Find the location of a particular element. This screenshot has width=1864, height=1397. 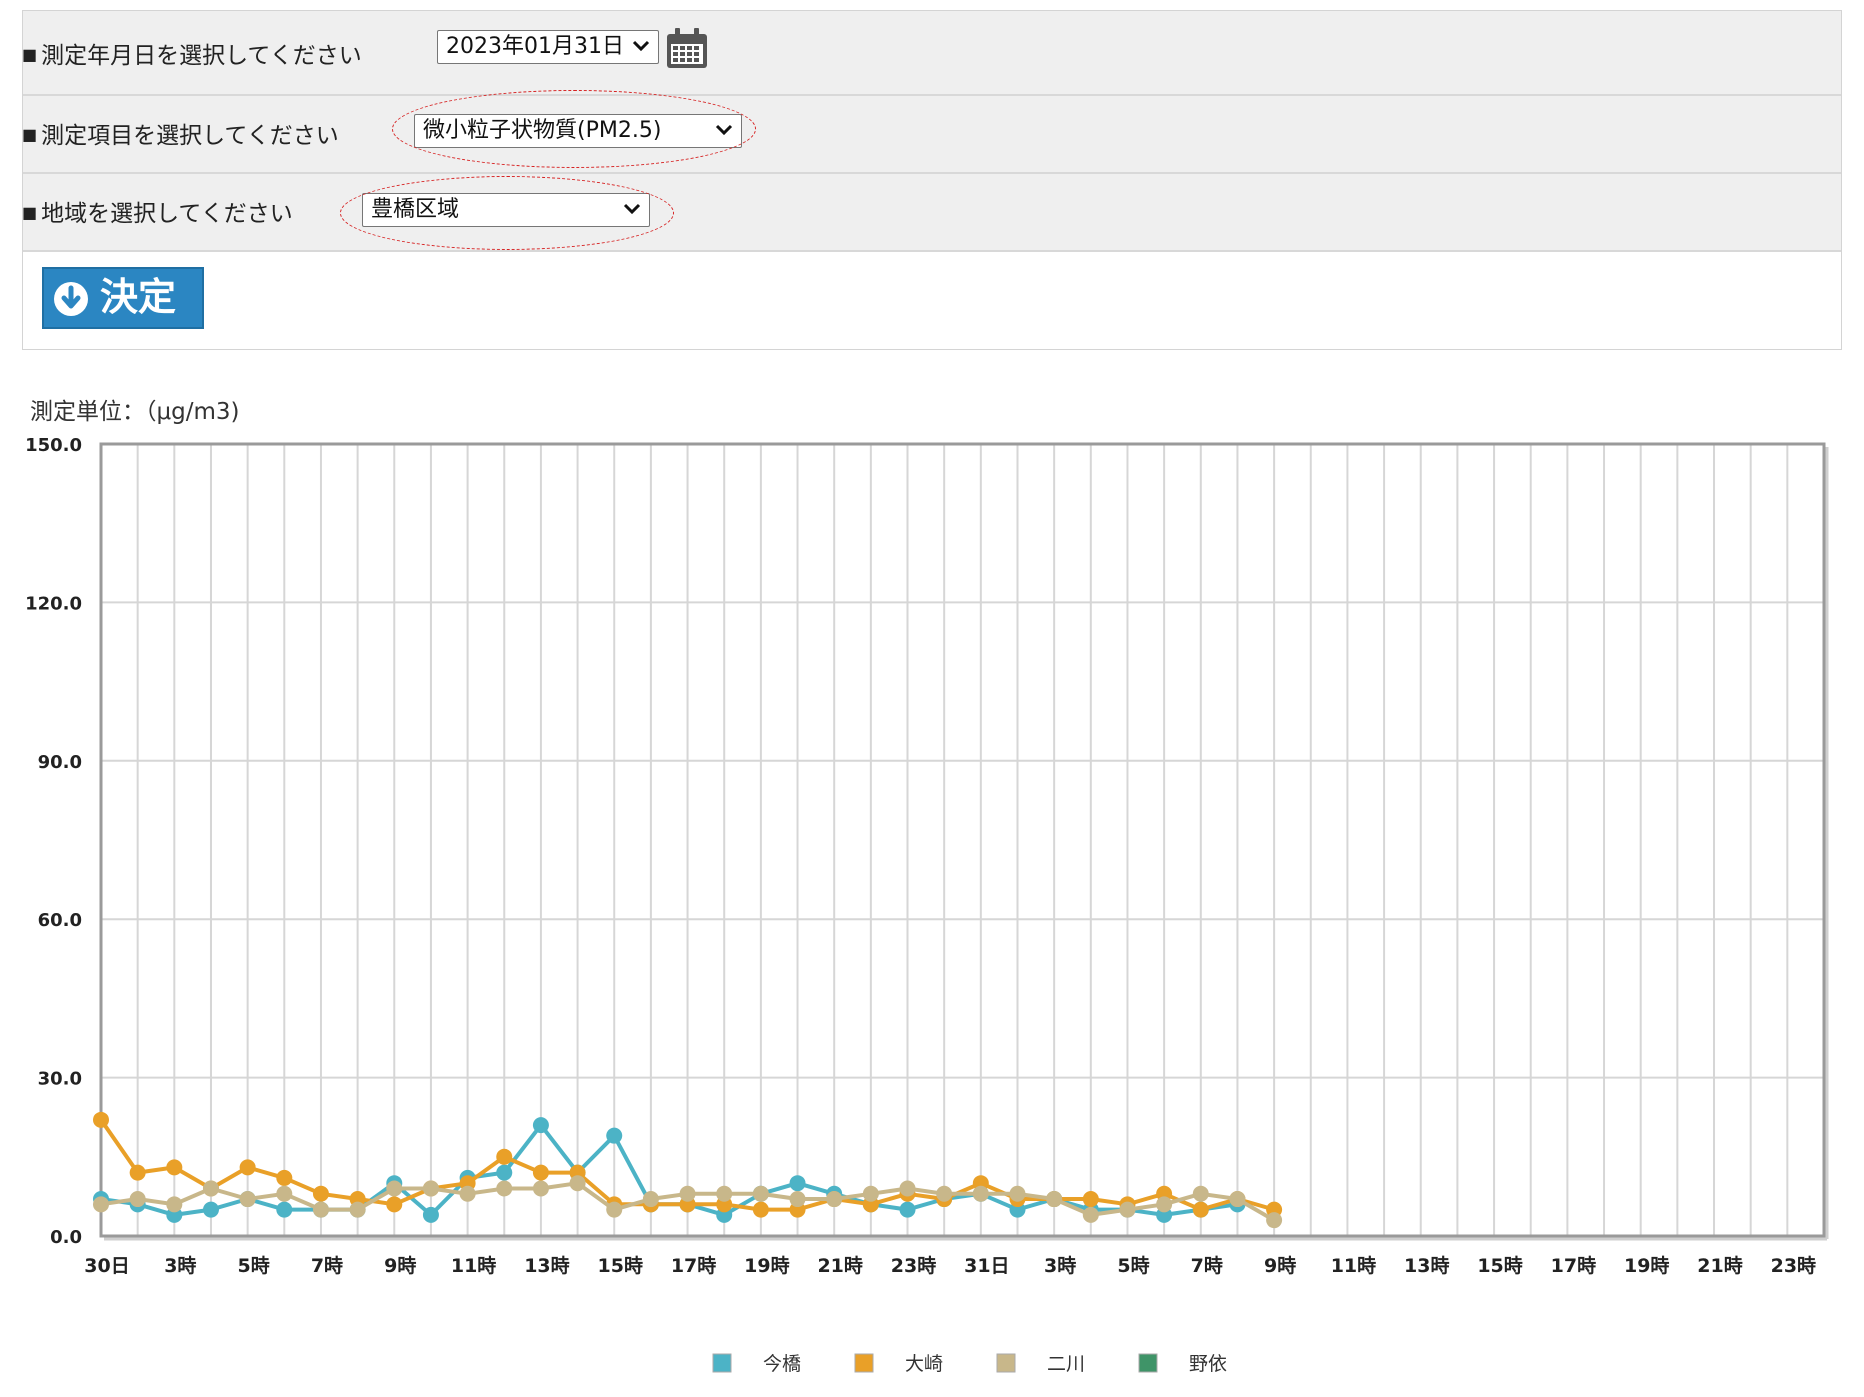

date-label: ■ 測定年月日を選択してください is located at coordinates (192, 56).